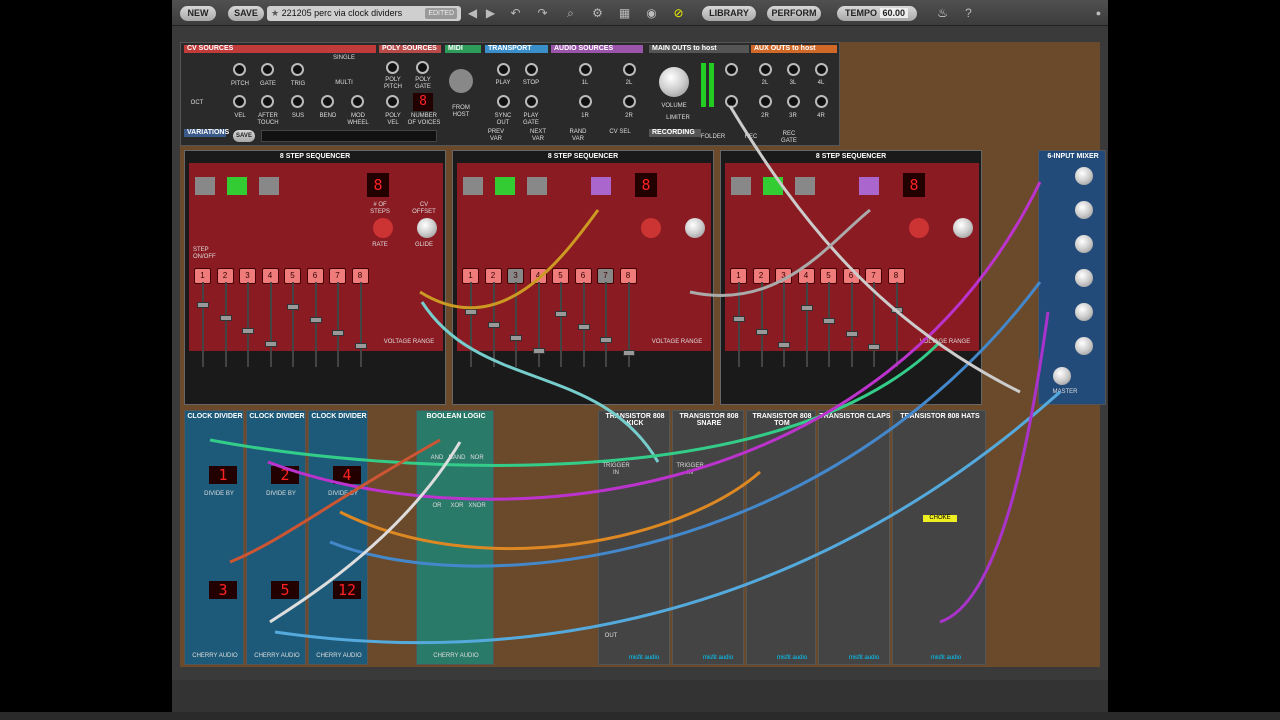  Describe the element at coordinates (963, 228) in the screenshot. I see `glide-knob` at that location.